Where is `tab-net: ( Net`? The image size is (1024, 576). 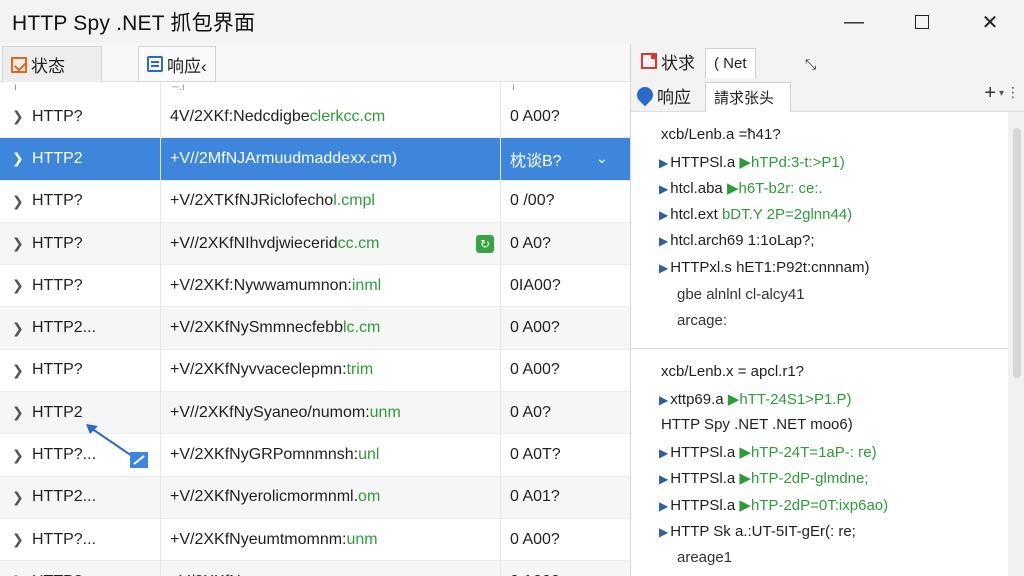 tab-net: ( Net is located at coordinates (730, 63).